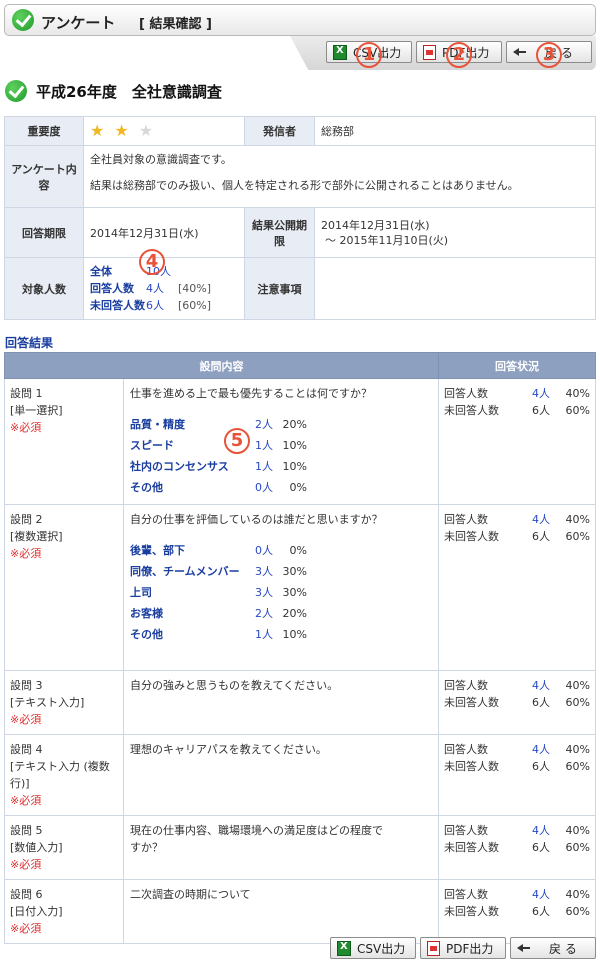 The width and height of the screenshot is (600, 970). I want to click on question-number: 設問 2, so click(26, 519).